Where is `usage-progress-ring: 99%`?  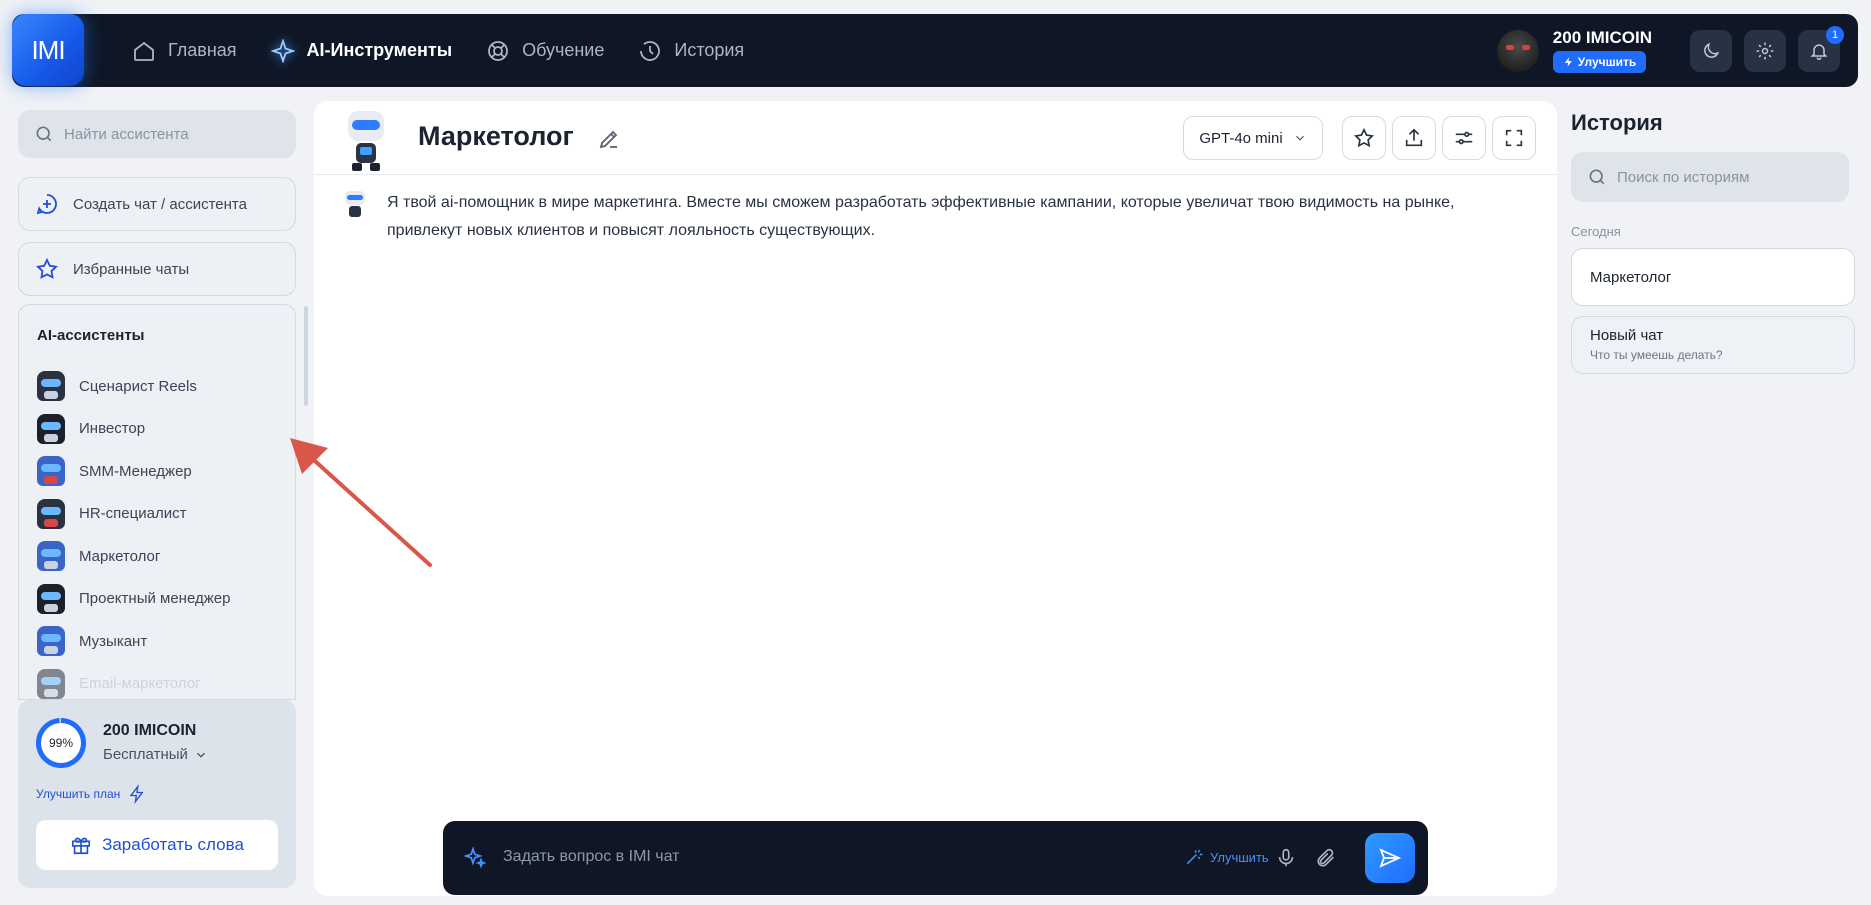
usage-progress-ring: 99% is located at coordinates (61, 743).